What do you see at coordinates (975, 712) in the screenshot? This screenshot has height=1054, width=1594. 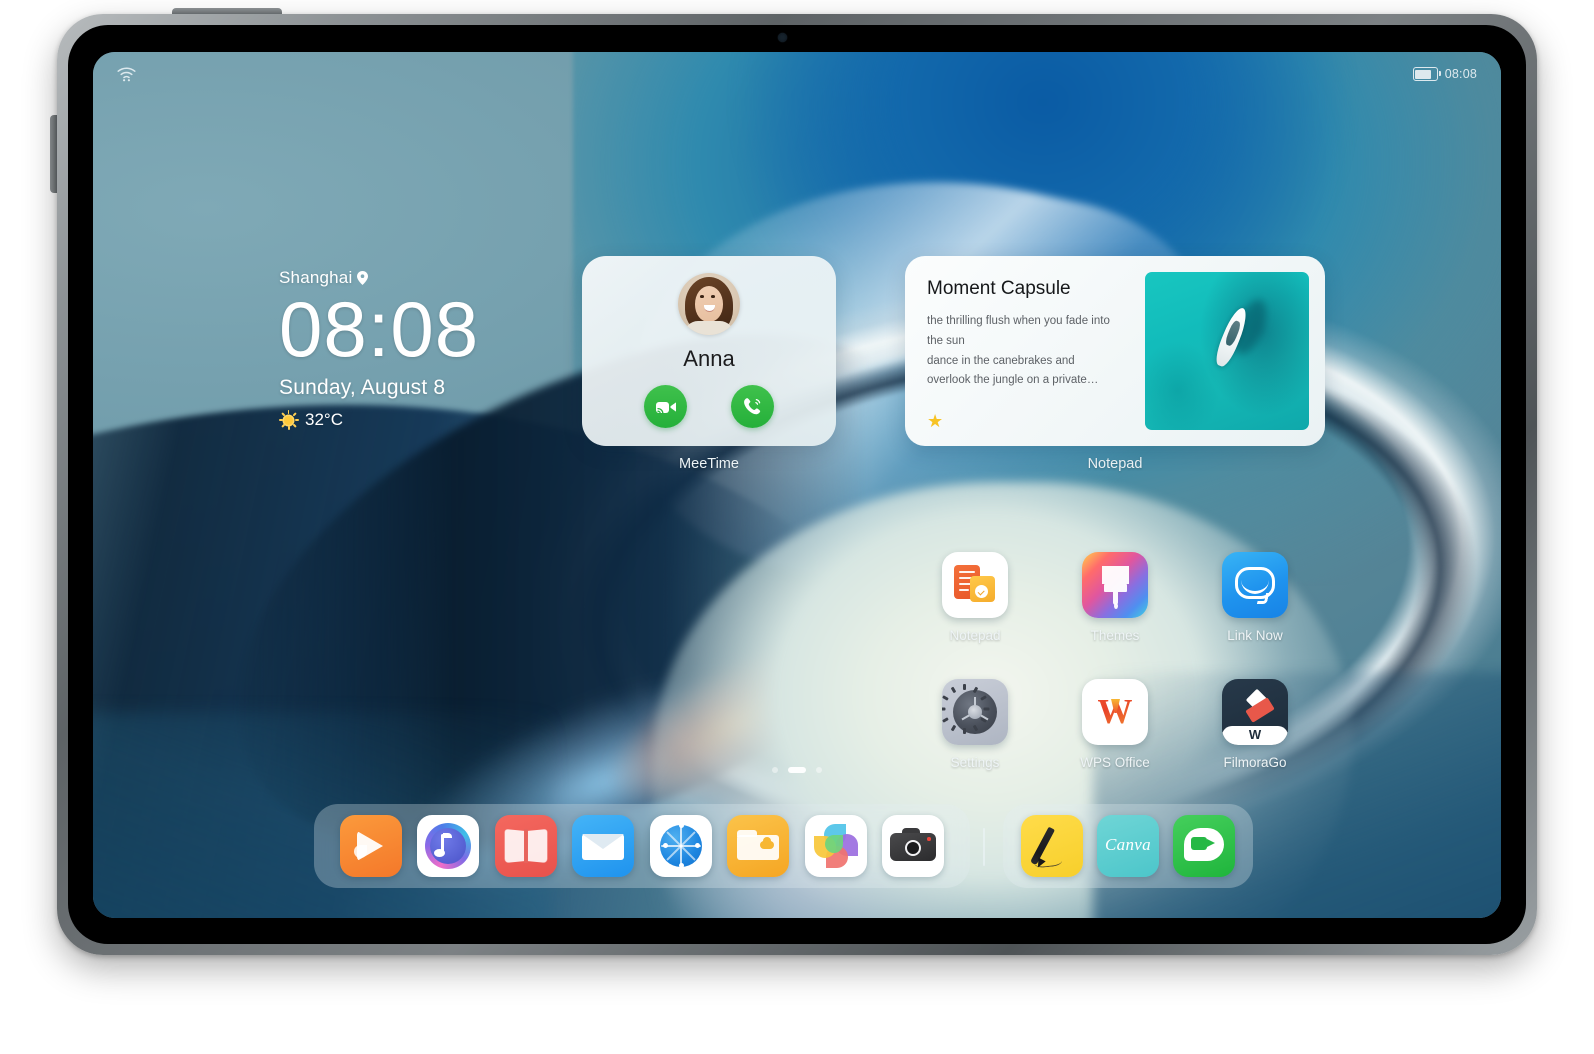 I see `settings-icon` at bounding box center [975, 712].